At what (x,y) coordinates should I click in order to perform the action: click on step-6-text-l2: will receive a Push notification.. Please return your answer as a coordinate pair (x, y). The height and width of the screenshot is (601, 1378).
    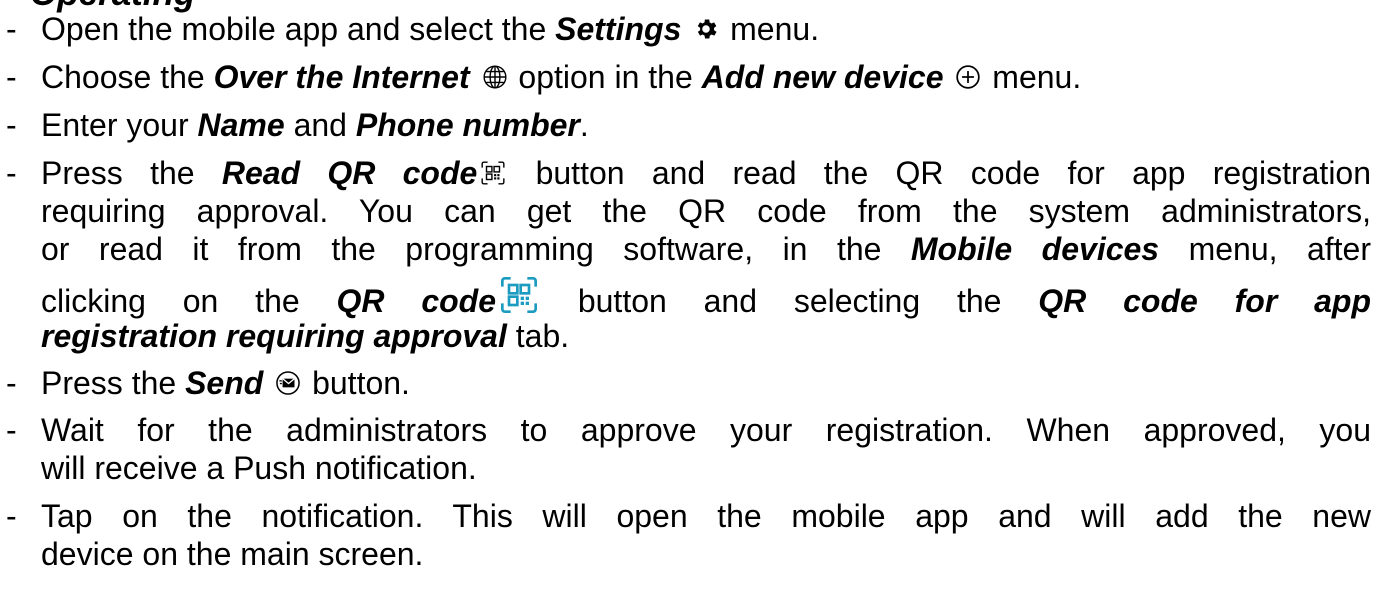
    Looking at the image, I should click on (259, 468).